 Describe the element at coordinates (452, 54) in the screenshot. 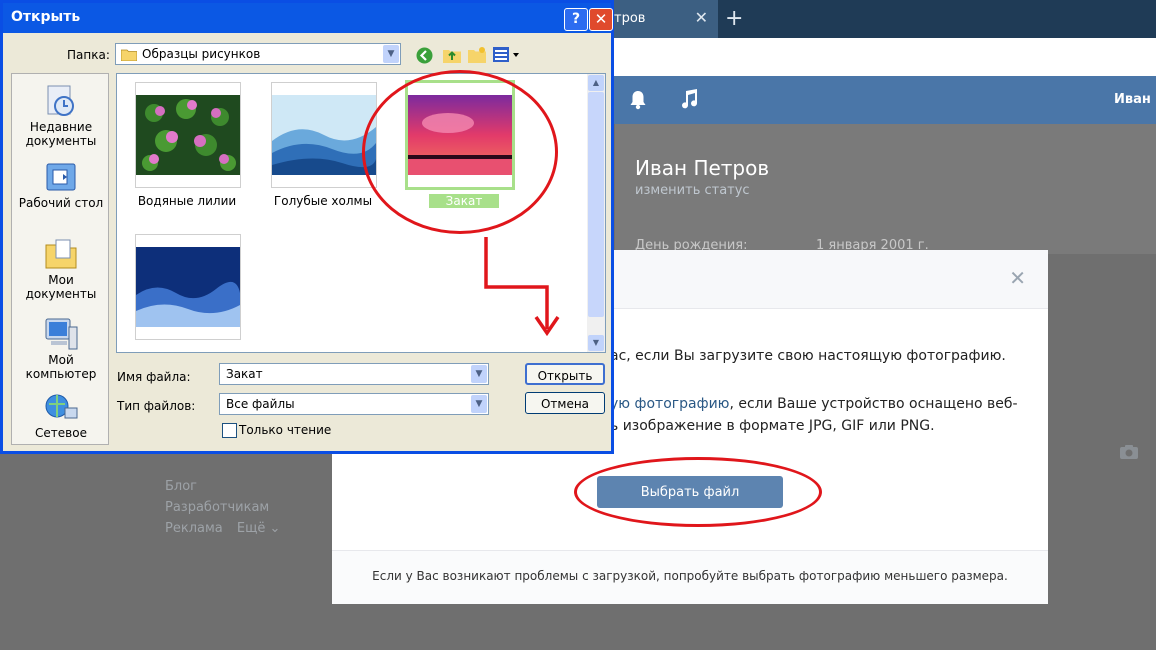

I see `up-folder-icon` at that location.